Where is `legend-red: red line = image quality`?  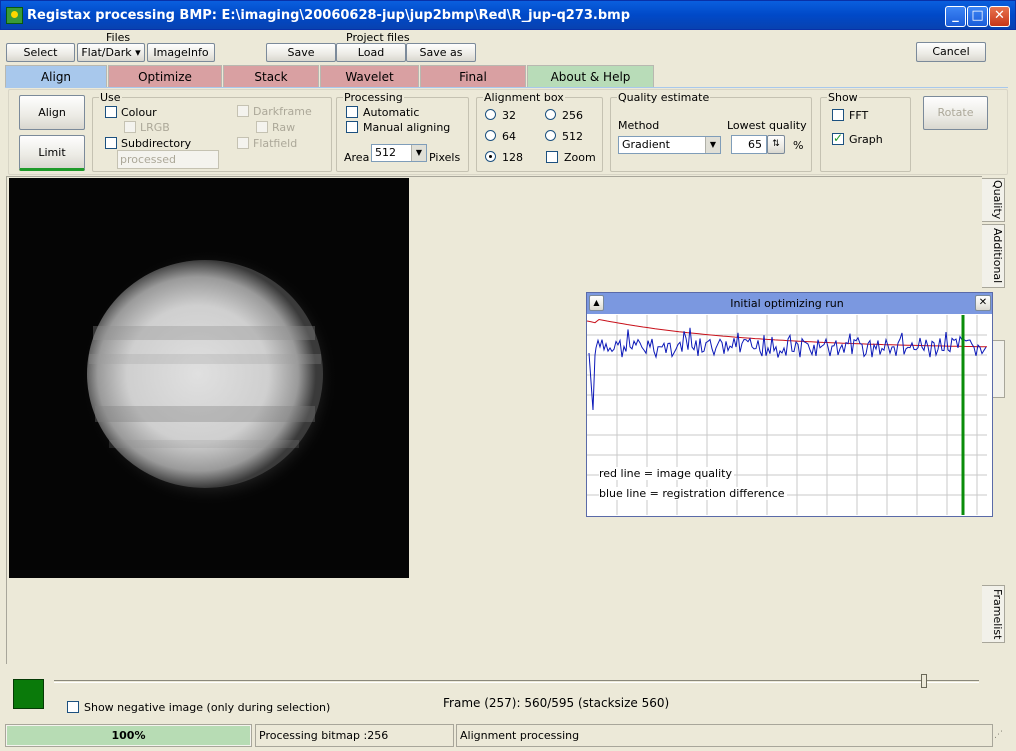
legend-red: red line = image quality is located at coordinates (666, 473).